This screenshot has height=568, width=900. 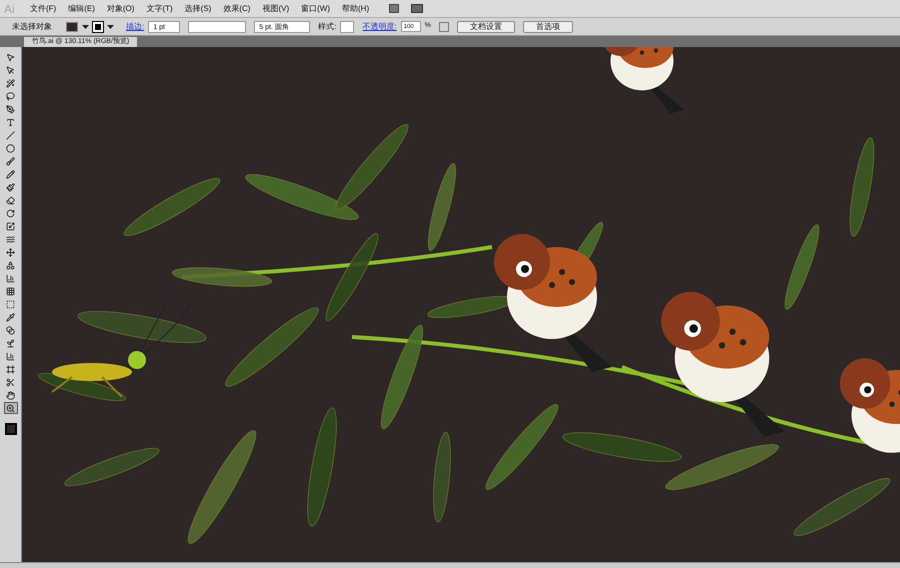 I want to click on selection-status: 未选择对象, so click(x=32, y=26).